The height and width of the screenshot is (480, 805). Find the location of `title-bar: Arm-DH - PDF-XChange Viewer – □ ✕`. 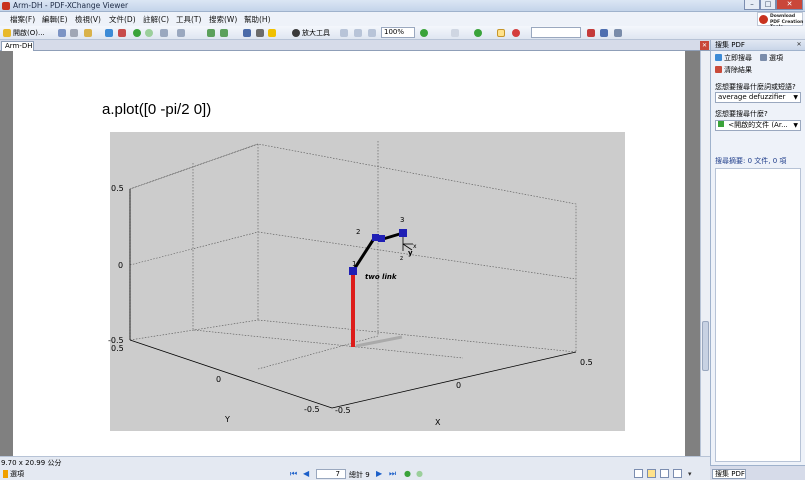

title-bar: Arm-DH - PDF-XChange Viewer – □ ✕ is located at coordinates (402, 6).